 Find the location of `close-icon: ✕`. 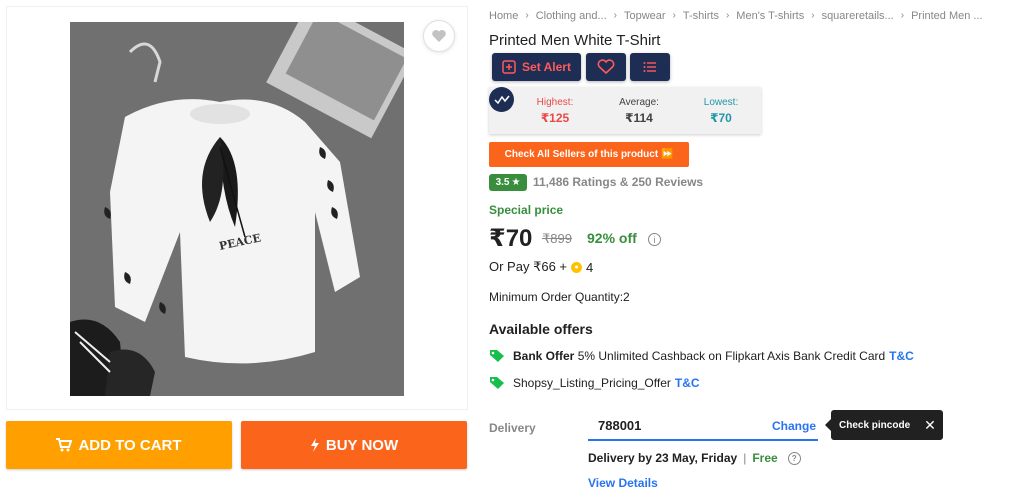

close-icon: ✕ is located at coordinates (930, 425).